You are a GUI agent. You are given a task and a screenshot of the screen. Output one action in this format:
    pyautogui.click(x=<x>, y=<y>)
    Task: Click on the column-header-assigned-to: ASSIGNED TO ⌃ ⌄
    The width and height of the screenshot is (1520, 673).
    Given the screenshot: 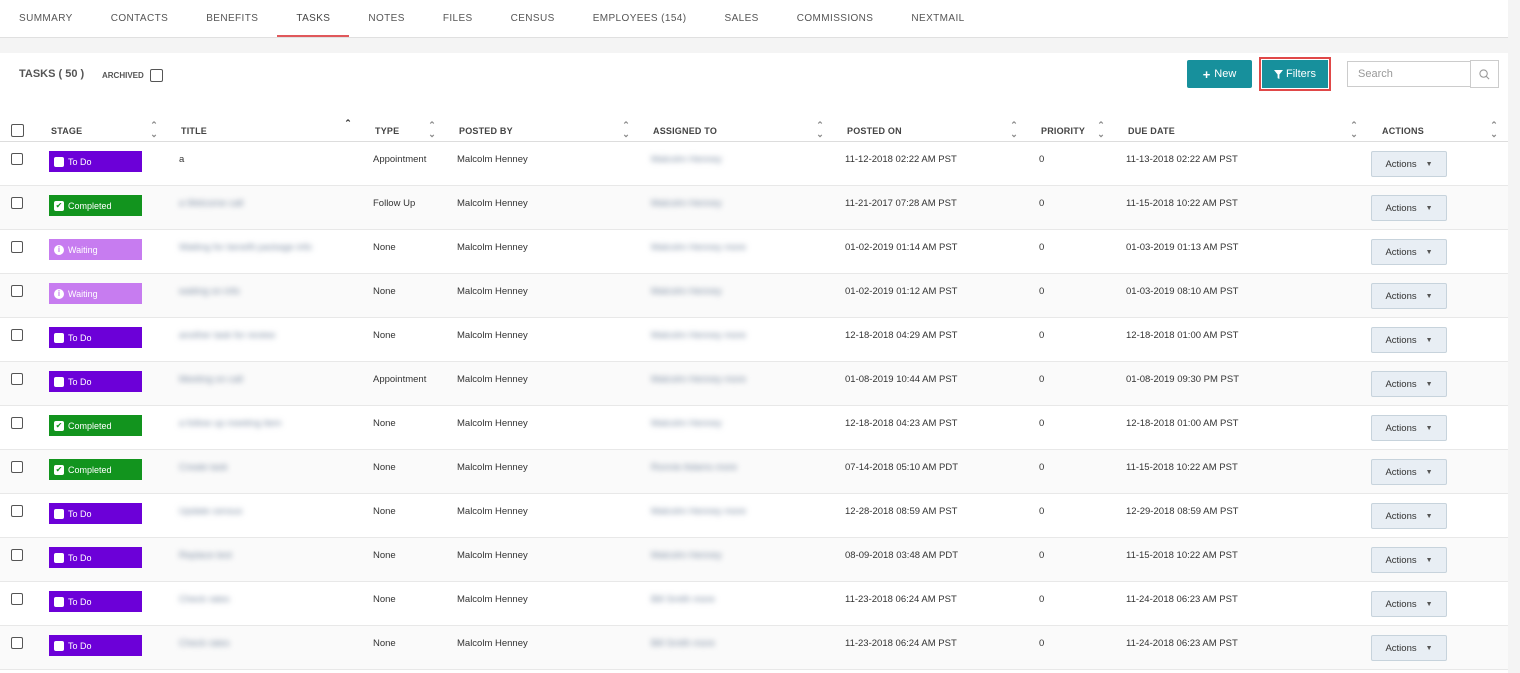 What is the action you would take?
    pyautogui.click(x=737, y=128)
    